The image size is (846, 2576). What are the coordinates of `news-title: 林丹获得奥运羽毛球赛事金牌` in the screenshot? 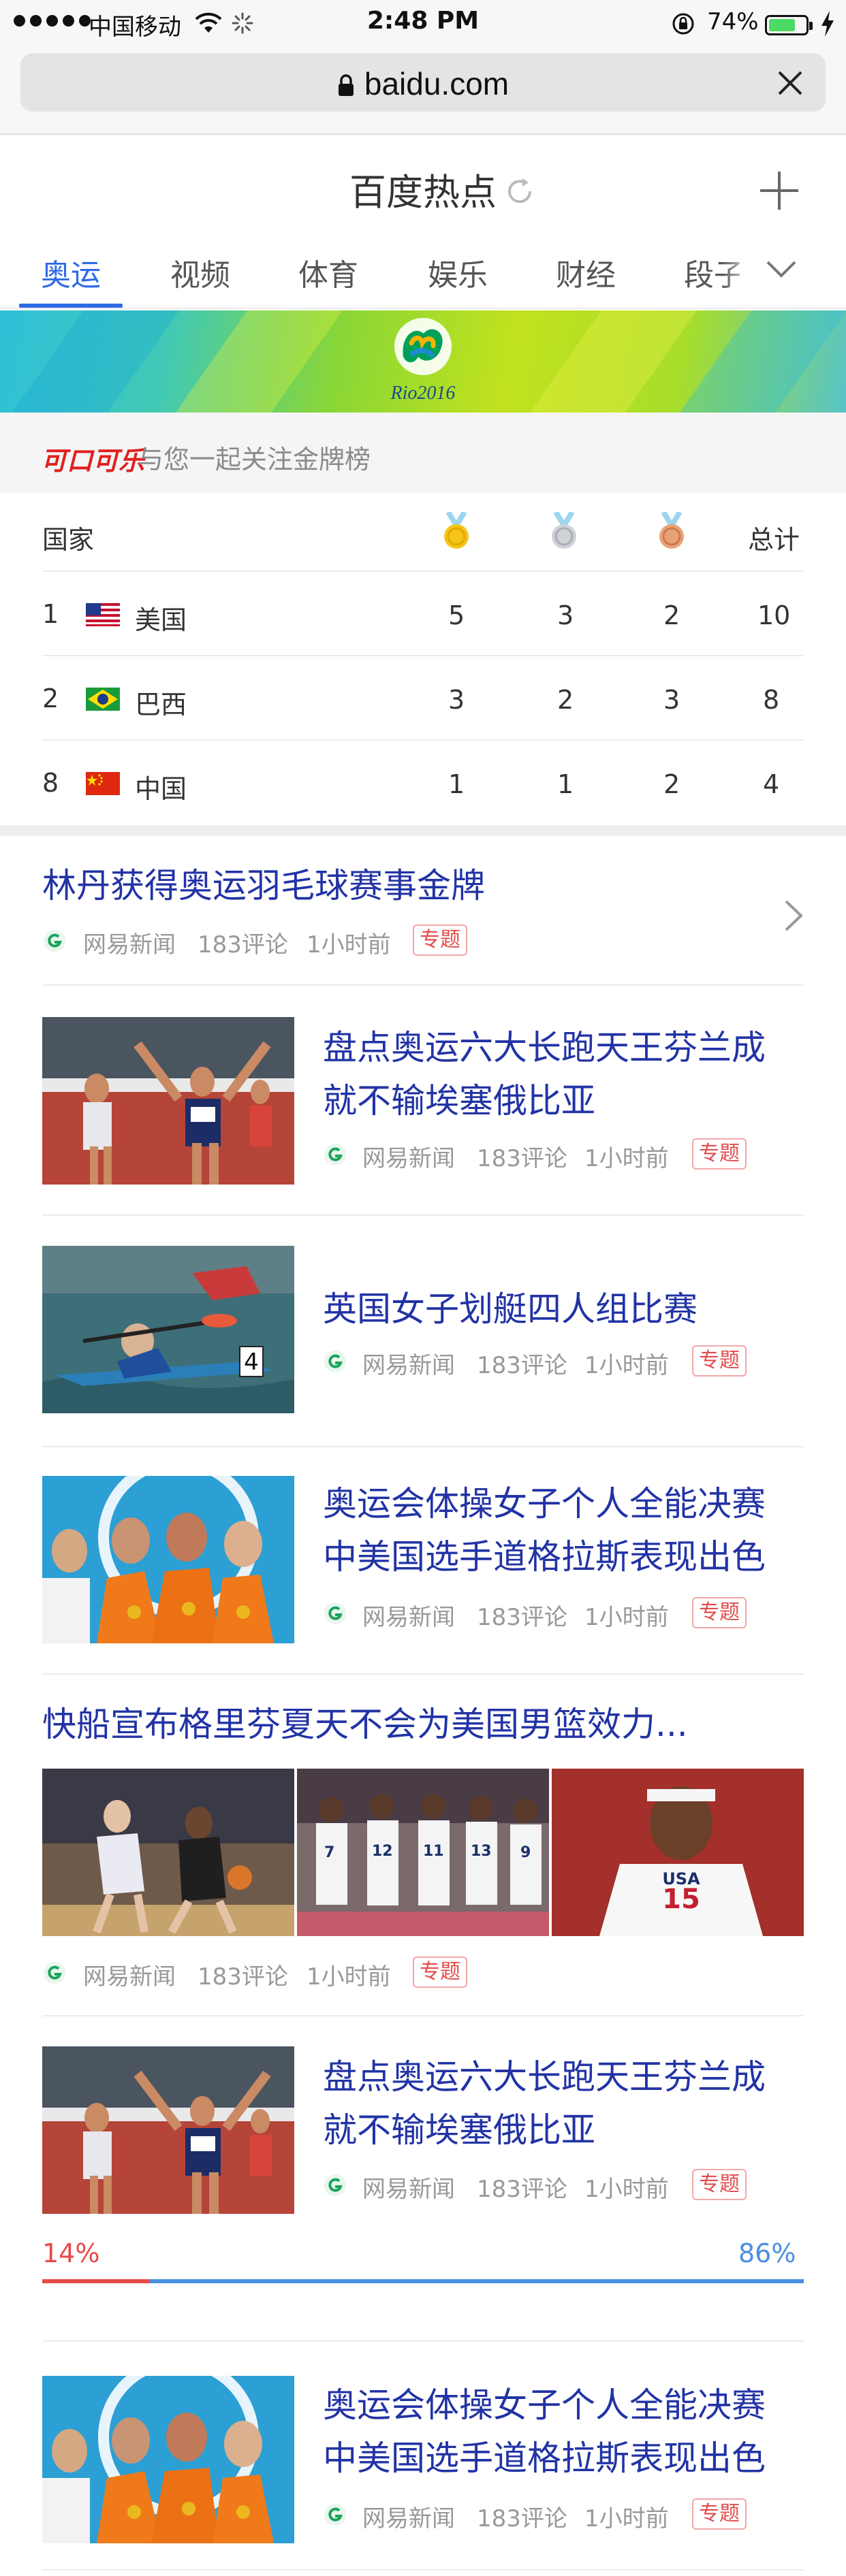 It's located at (263, 886).